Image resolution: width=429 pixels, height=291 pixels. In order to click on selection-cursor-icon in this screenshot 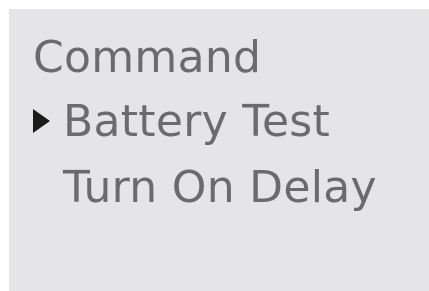, I will do `click(41, 121)`.